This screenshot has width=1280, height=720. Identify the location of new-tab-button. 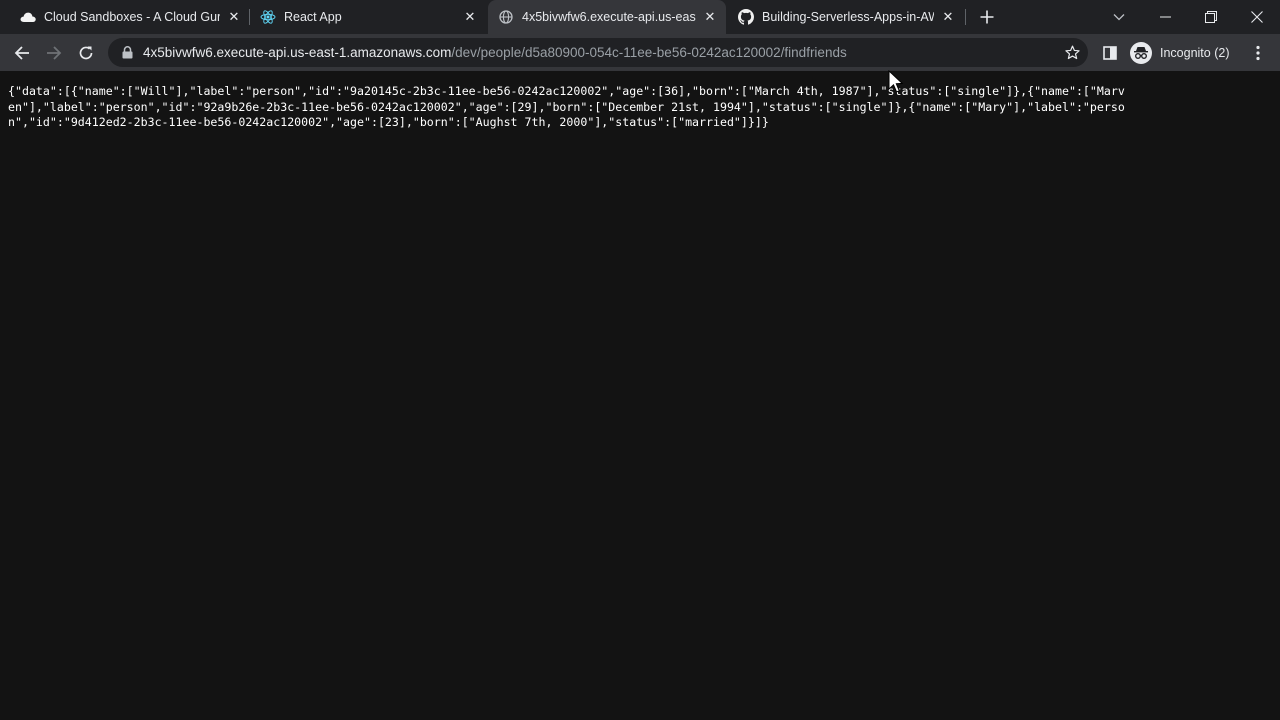
(987, 17).